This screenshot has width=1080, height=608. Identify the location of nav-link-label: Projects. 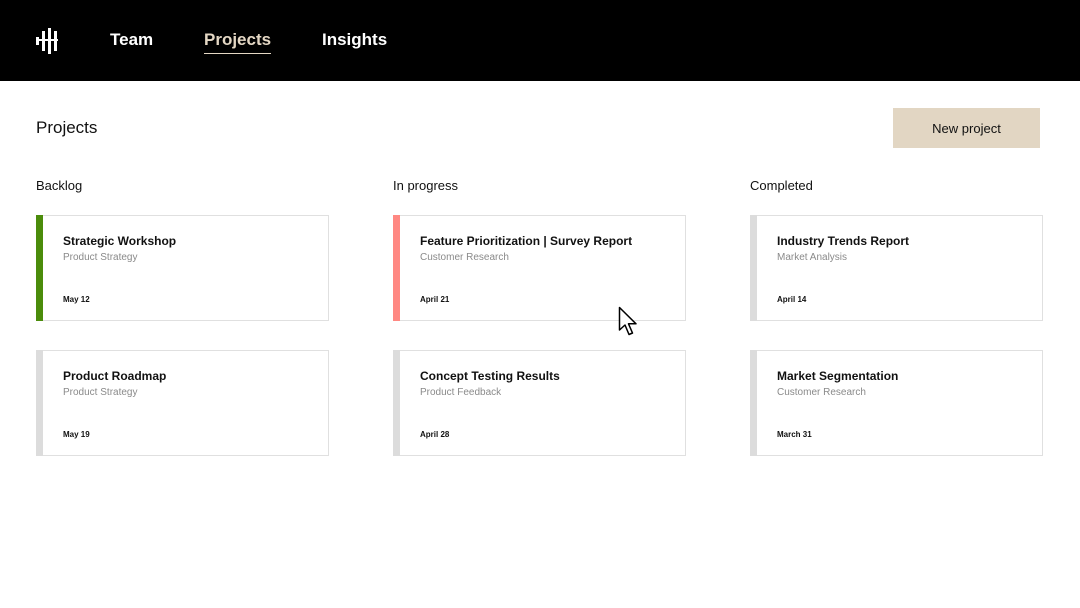
(238, 39).